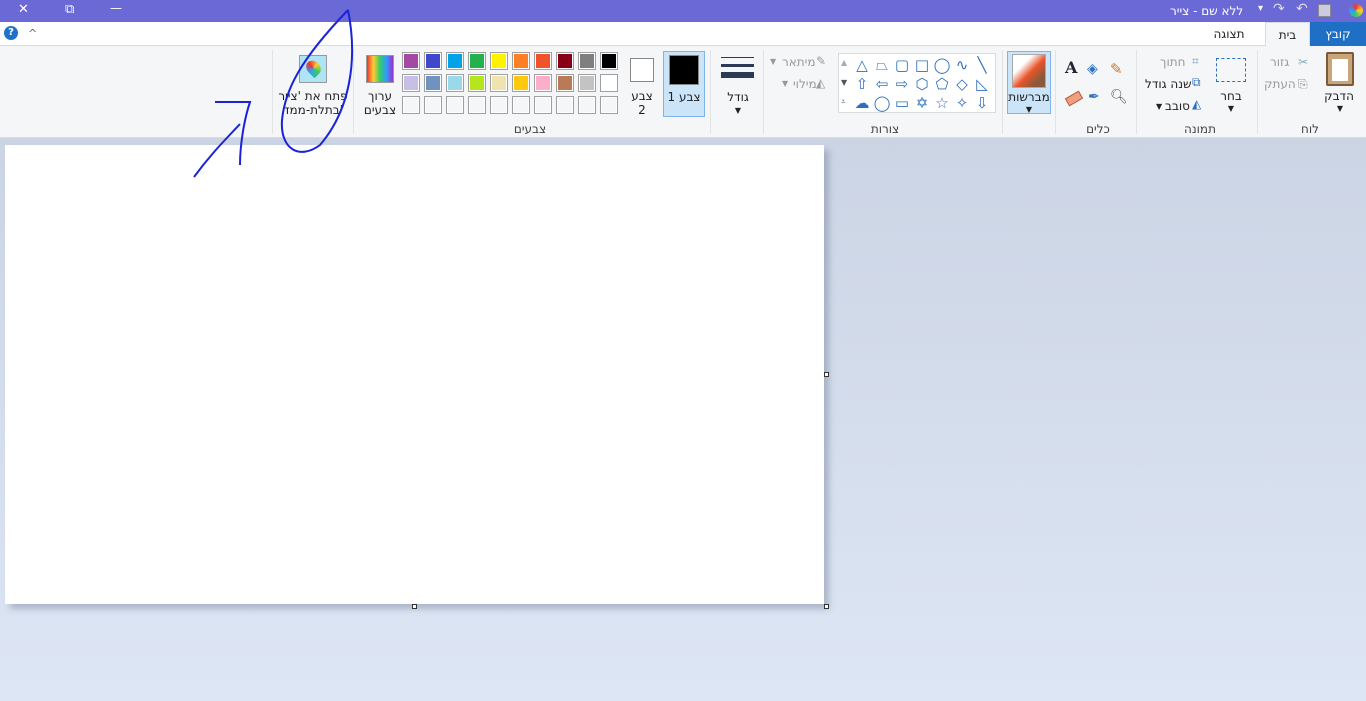 This screenshot has width=1366, height=701. Describe the element at coordinates (273, 93) in the screenshot. I see `pen-annotation` at that location.